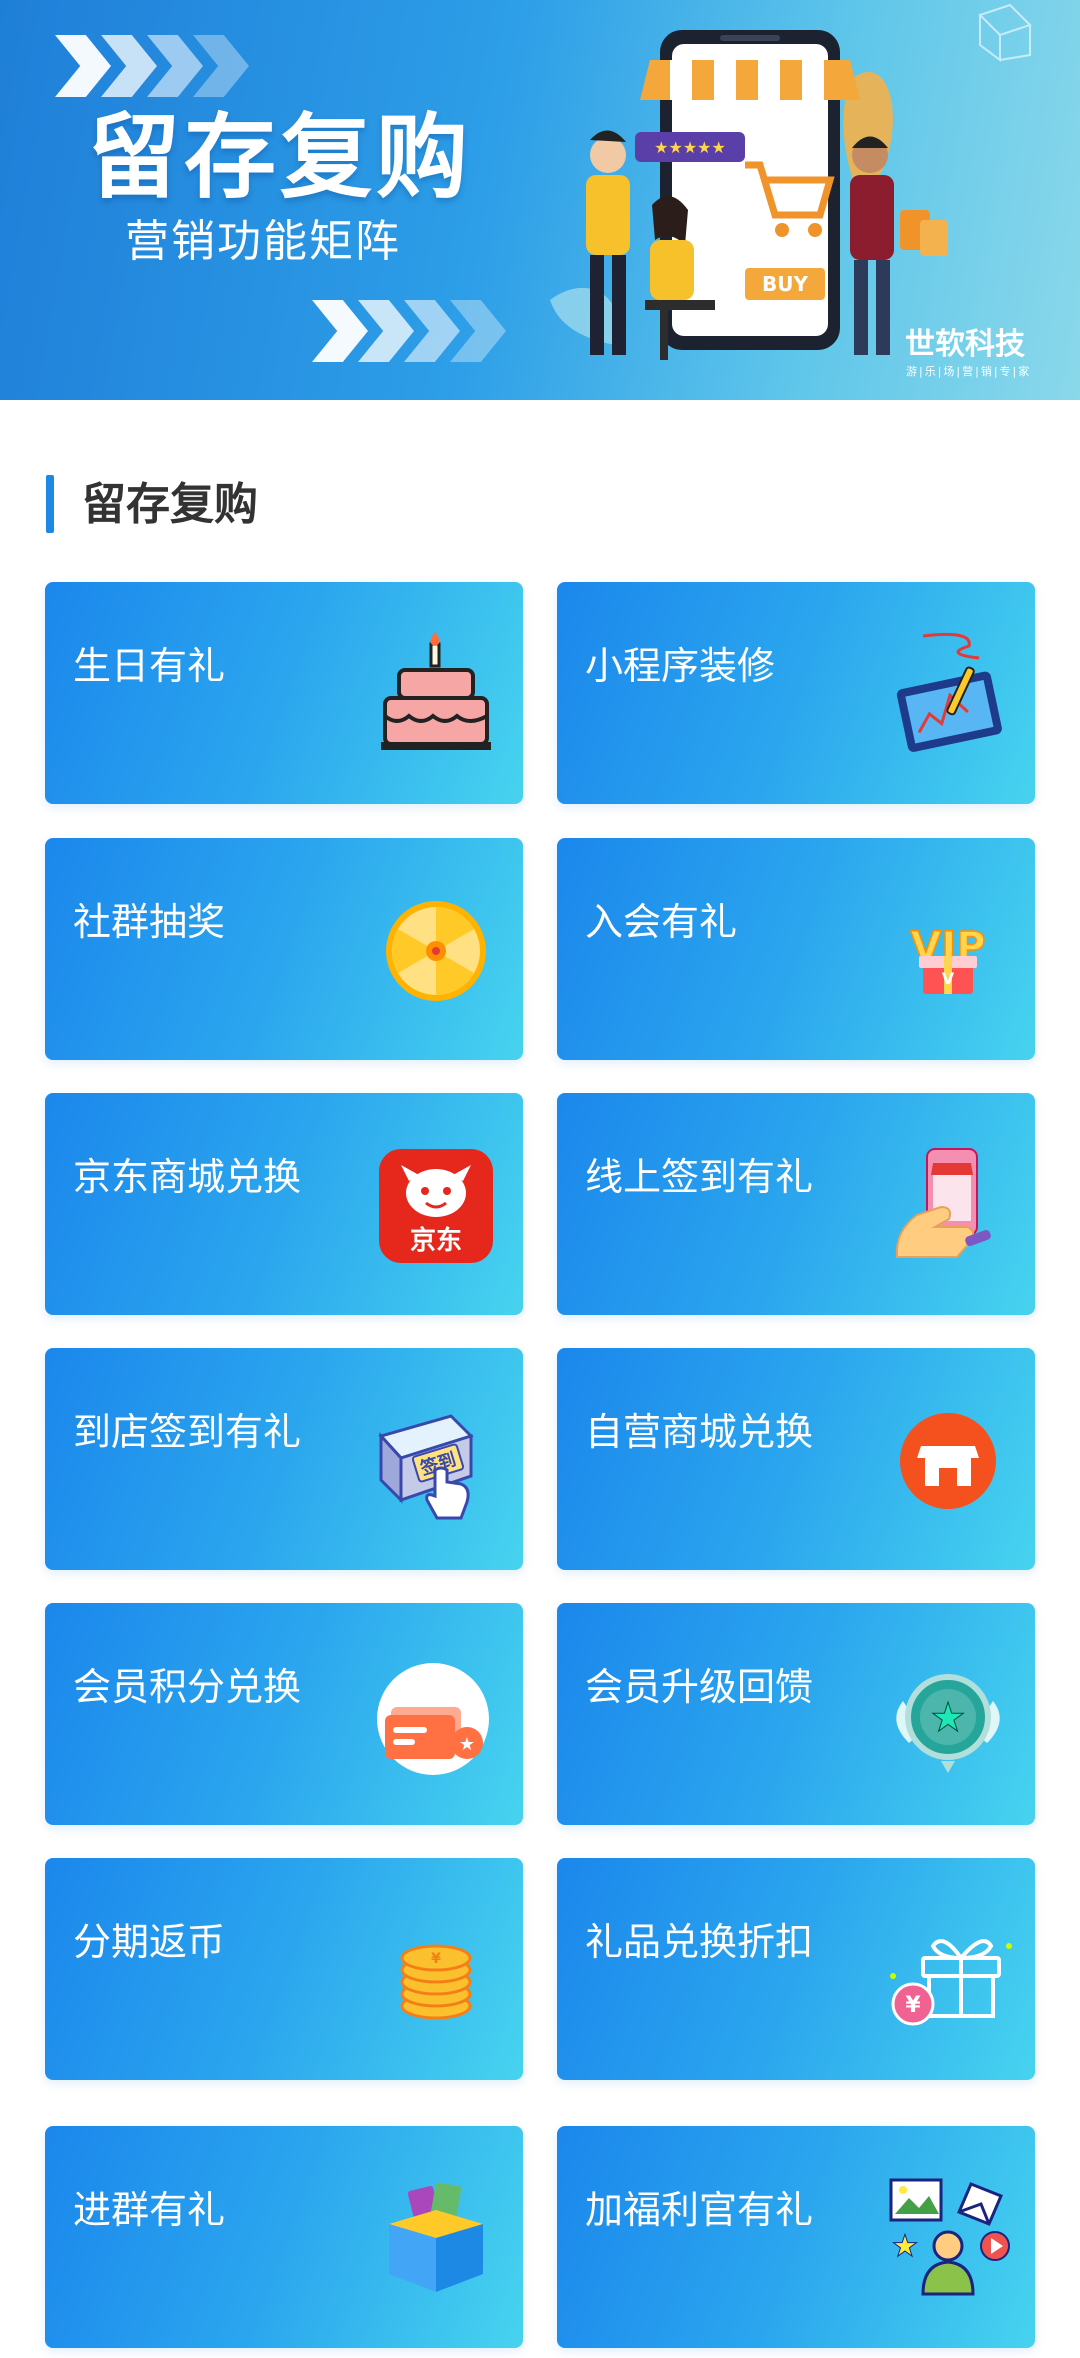 This screenshot has width=1080, height=2358. What do you see at coordinates (170, 504) in the screenshot?
I see `section-title: 留存复购` at bounding box center [170, 504].